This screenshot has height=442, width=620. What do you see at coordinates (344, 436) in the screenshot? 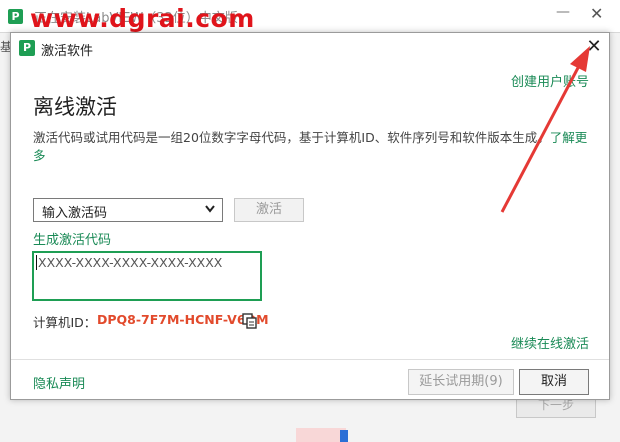
I see `taskbar-marker` at bounding box center [344, 436].